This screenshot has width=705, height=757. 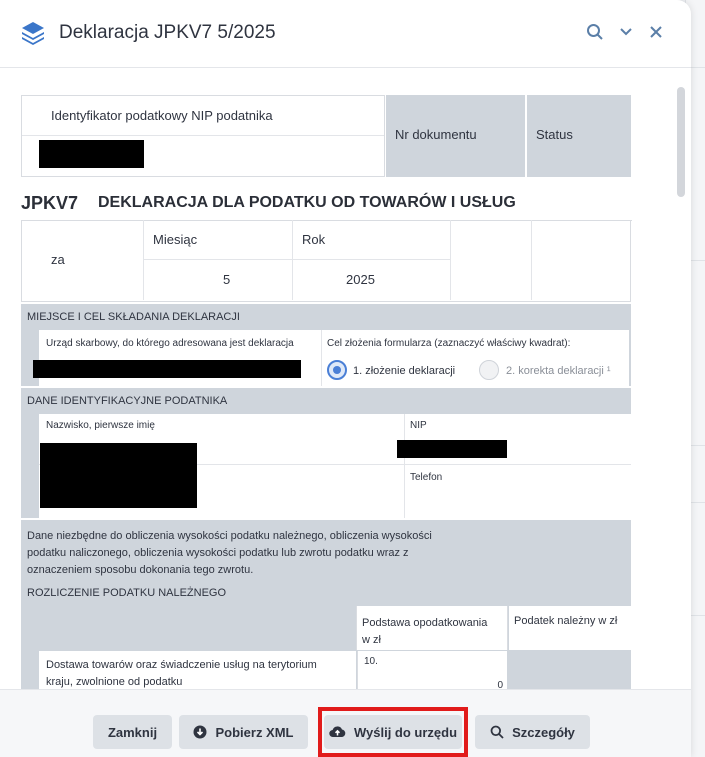 I want to click on year-value: 2025, so click(x=360, y=279).